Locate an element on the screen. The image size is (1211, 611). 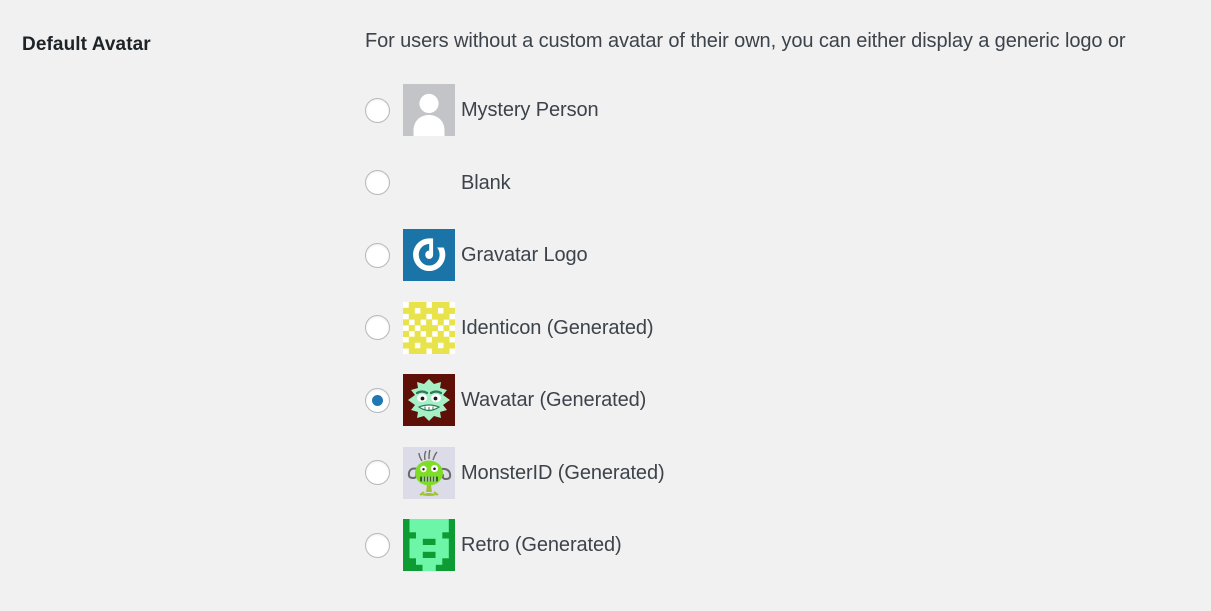
identicon-avatar is located at coordinates (429, 327).